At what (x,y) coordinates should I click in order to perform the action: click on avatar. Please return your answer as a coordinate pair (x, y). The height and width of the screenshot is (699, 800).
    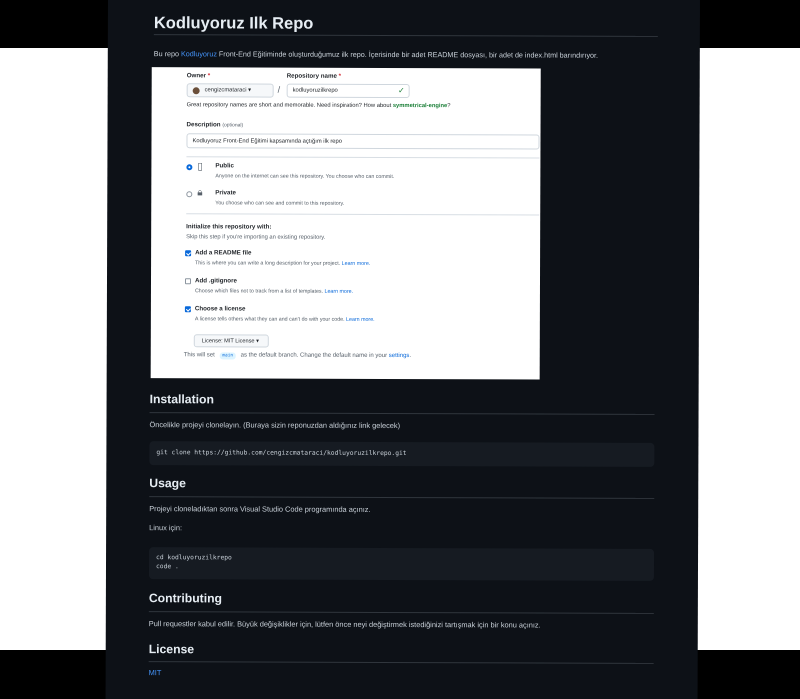
    Looking at the image, I should click on (196, 91).